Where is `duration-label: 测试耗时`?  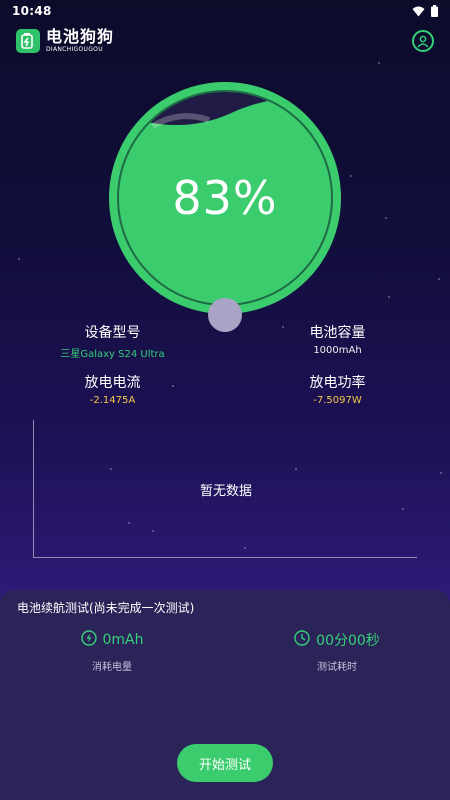
duration-label: 测试耗时 is located at coordinates (337, 667).